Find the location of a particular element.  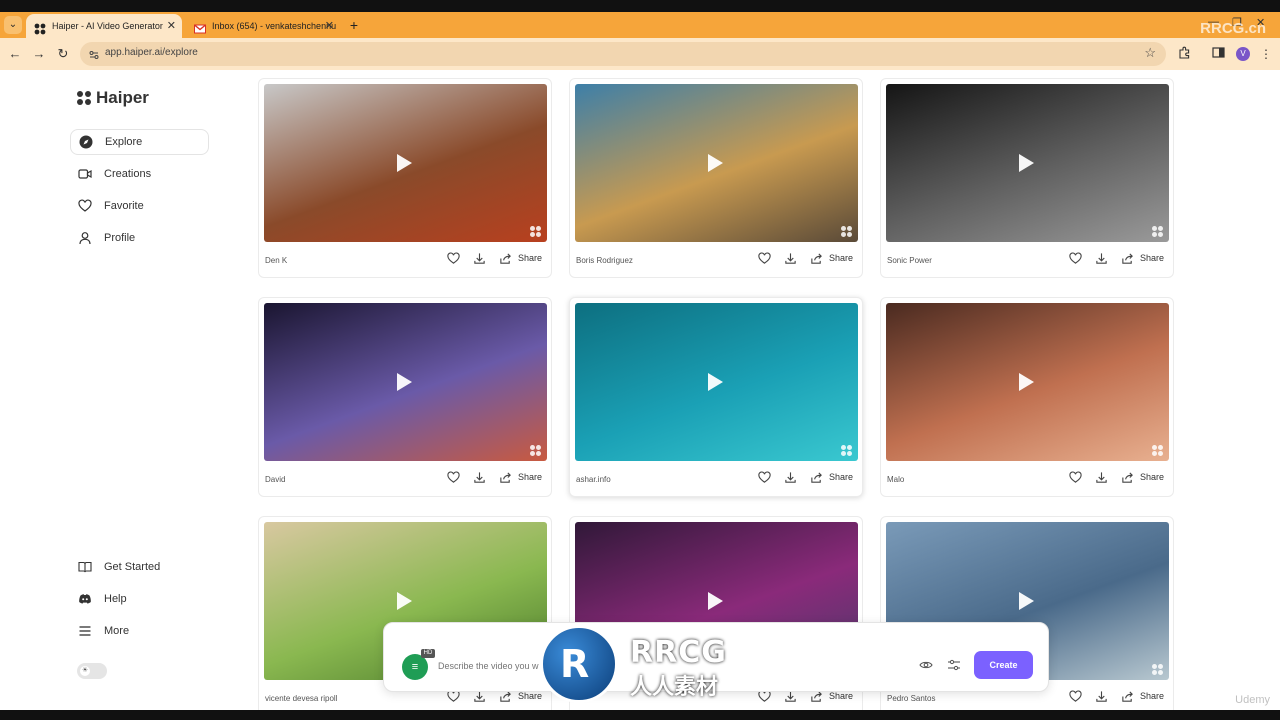

address-bar: app.haiper.ai/explore ☆ is located at coordinates (623, 54).